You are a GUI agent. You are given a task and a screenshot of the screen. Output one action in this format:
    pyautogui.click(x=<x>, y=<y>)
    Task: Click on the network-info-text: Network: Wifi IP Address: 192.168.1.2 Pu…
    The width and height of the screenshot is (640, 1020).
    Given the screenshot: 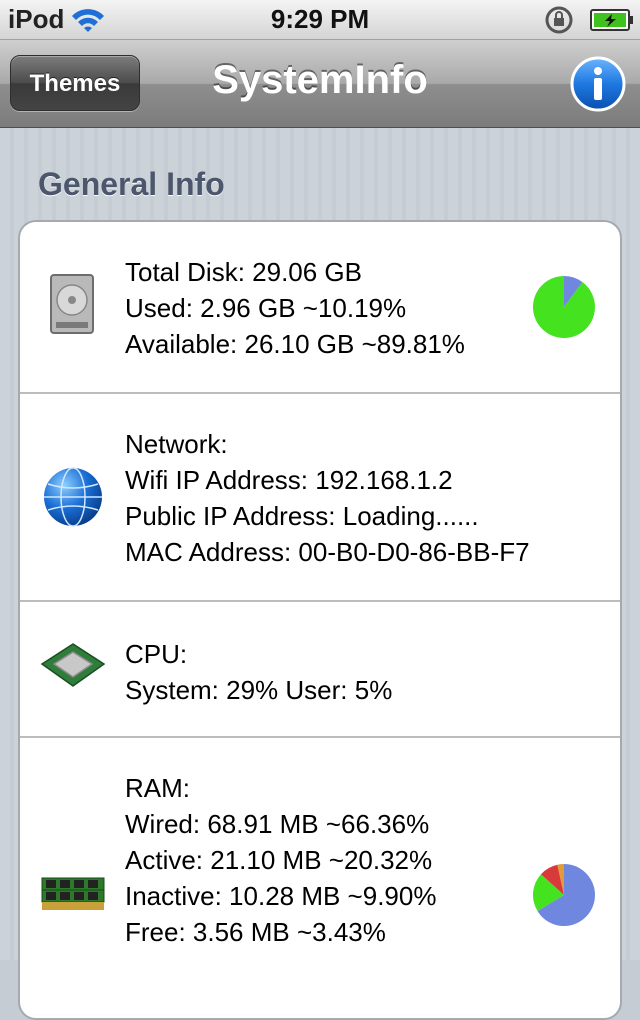 What is the action you would take?
    pyautogui.click(x=327, y=498)
    